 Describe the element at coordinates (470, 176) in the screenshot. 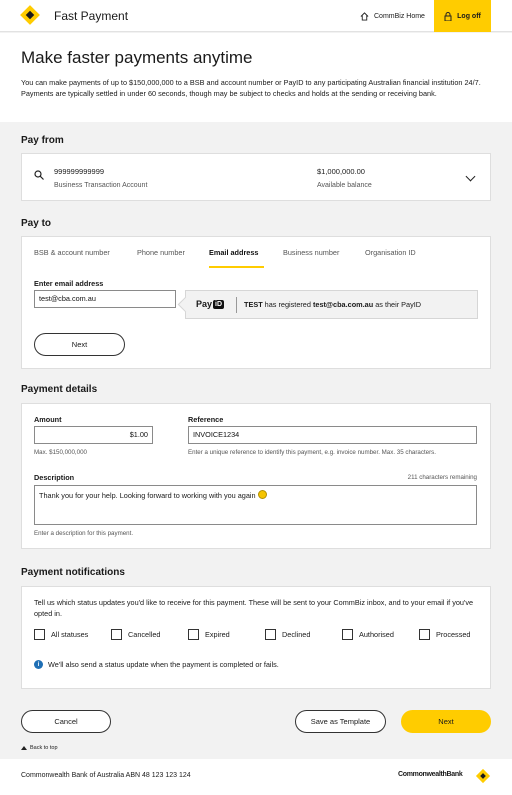

I see `chevron-down-icon` at that location.